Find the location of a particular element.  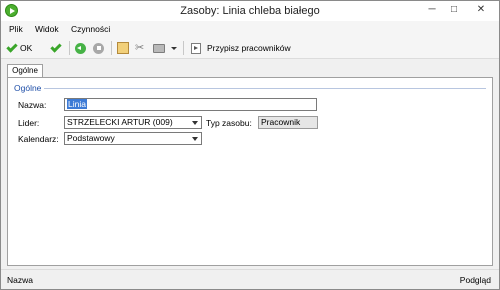

assign-workers-label: Przypisz pracowników is located at coordinates (249, 48).